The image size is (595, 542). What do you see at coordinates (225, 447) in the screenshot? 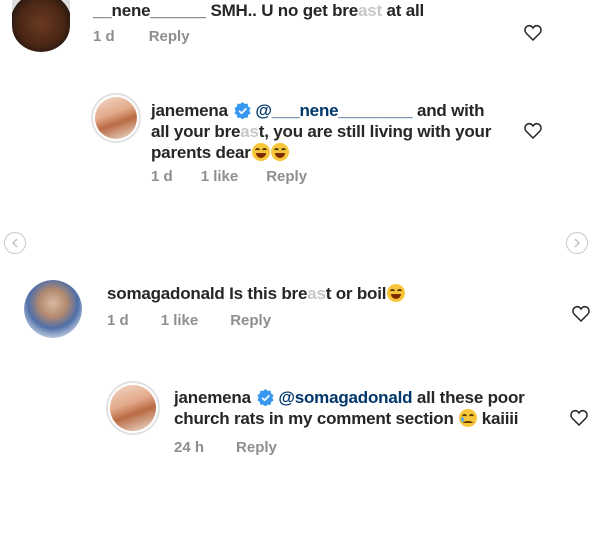
I see `comment-4-meta: 24 h Reply` at bounding box center [225, 447].